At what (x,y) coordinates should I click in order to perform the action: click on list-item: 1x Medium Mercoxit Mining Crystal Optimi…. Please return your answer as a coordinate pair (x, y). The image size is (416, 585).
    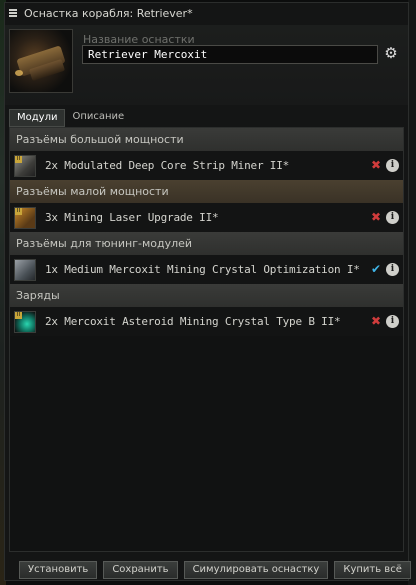
    Looking at the image, I should click on (206, 269).